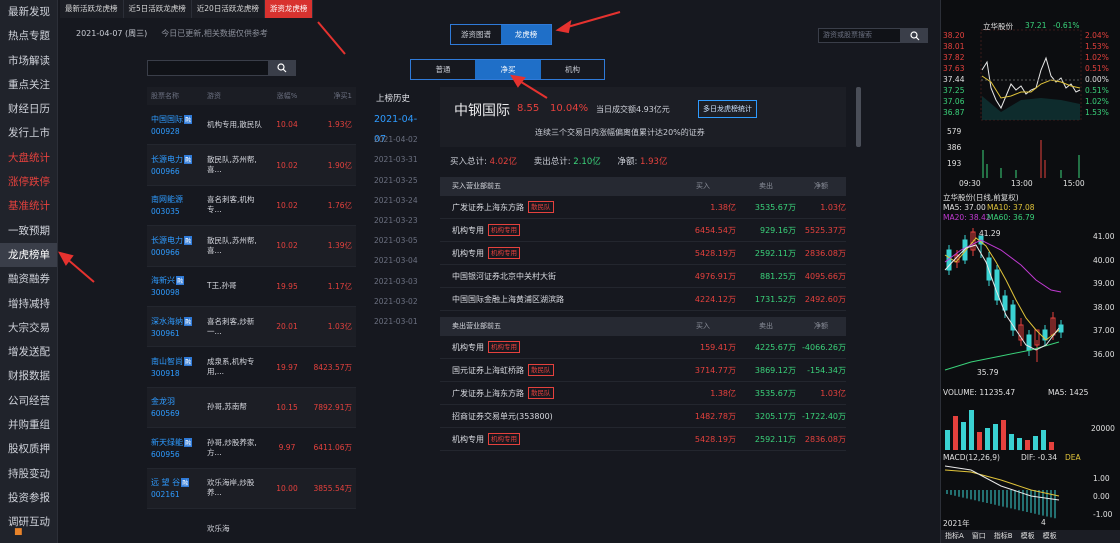  Describe the element at coordinates (28, 279) in the screenshot. I see `nav-item: 融资融券` at that location.